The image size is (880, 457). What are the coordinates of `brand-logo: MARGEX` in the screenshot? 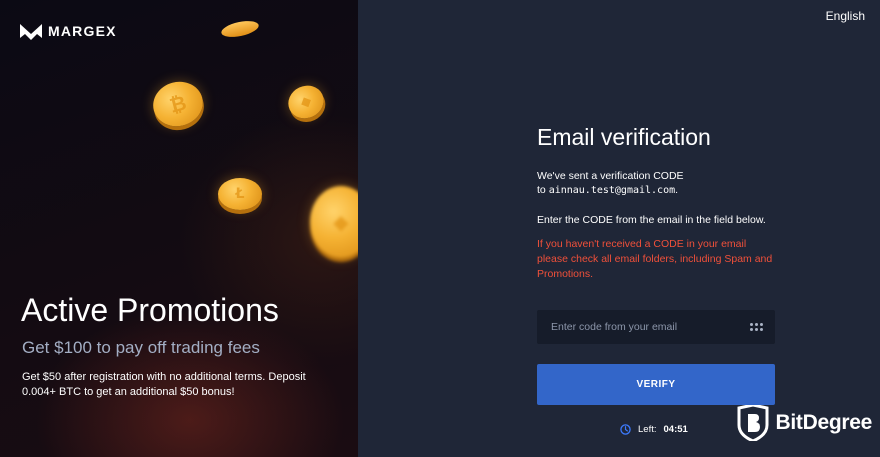 It's located at (68, 31).